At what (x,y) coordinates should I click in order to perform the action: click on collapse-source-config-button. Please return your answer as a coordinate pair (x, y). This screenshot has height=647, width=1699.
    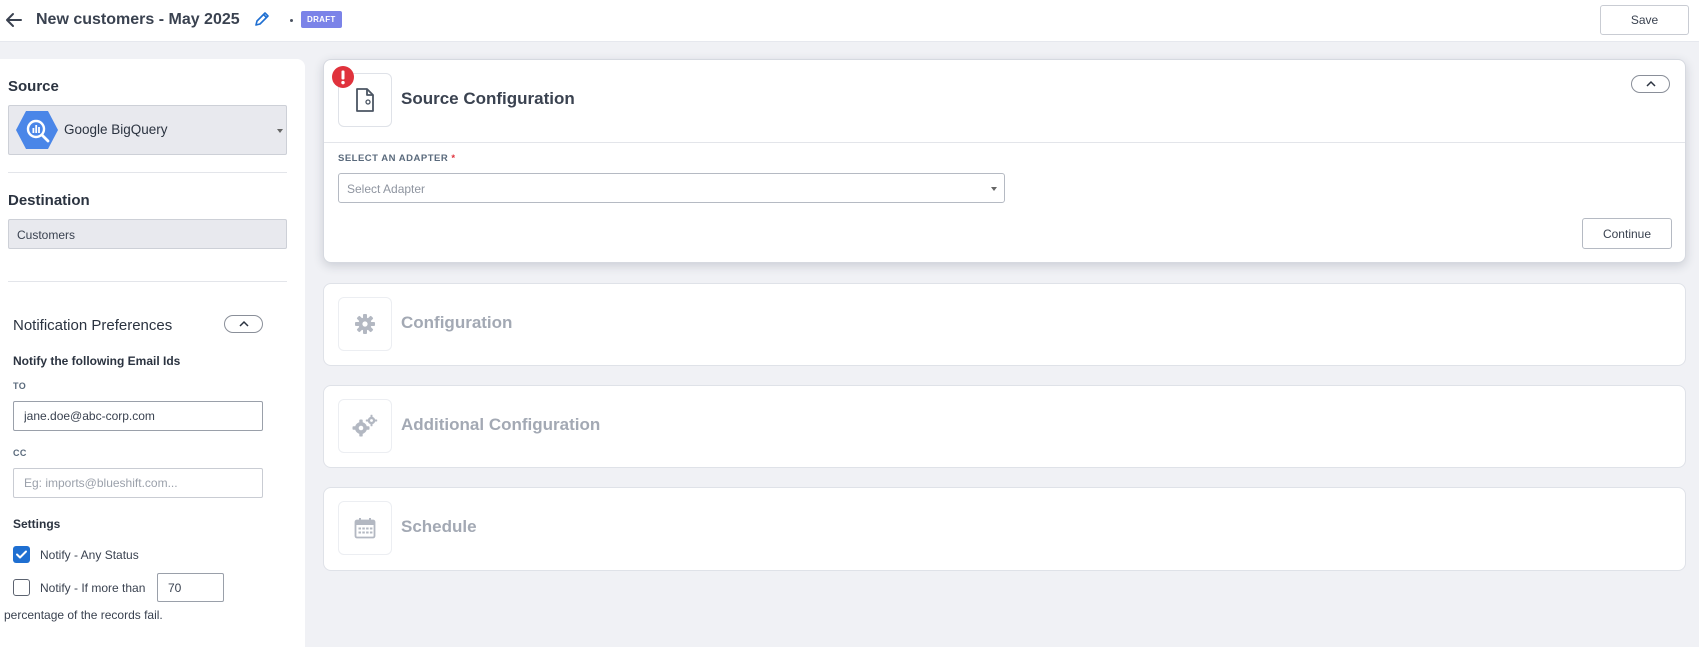
    Looking at the image, I should click on (1650, 84).